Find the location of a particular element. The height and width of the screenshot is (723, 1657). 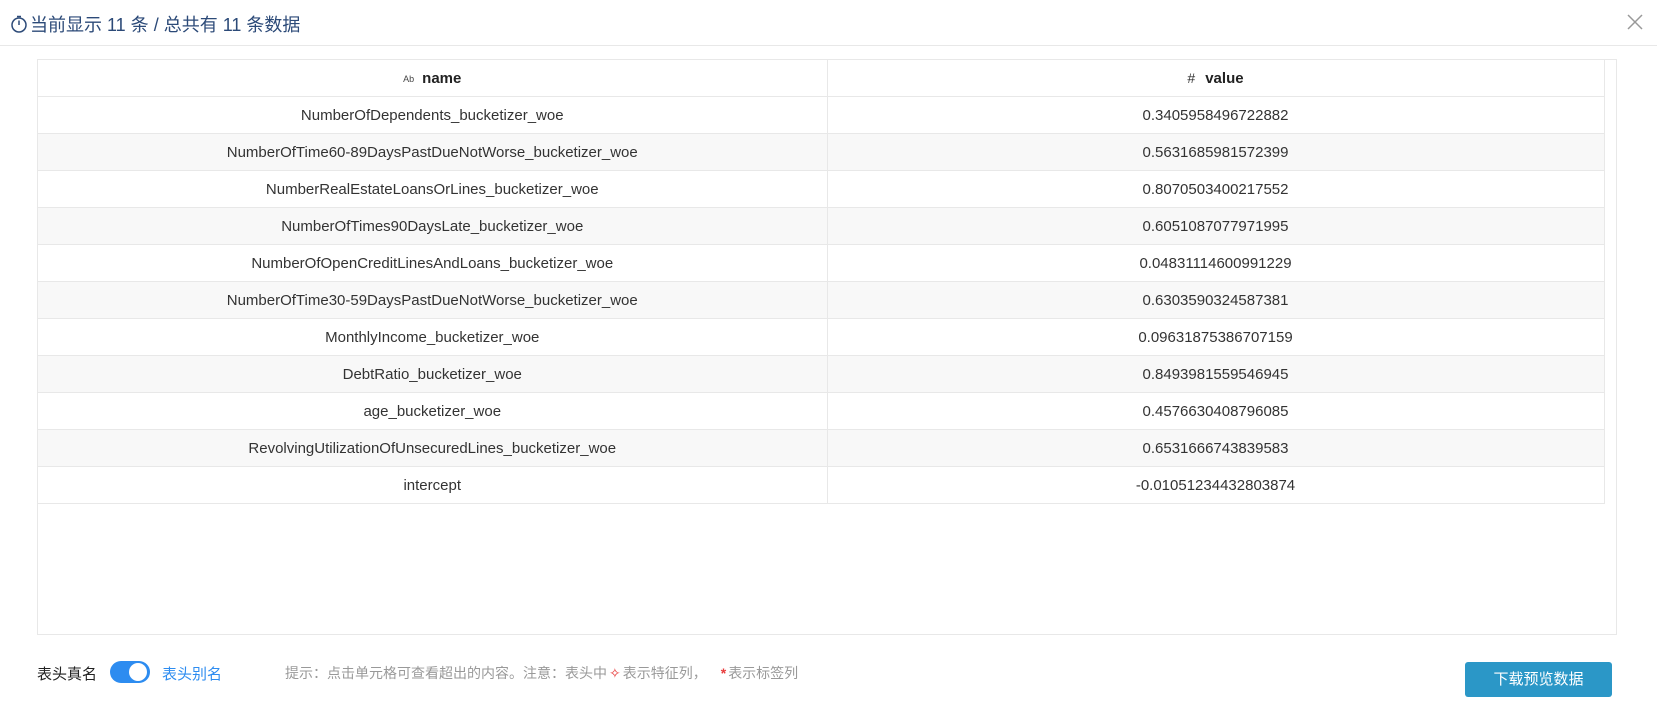

table-row: age_bucketizer_woe 0.4576630408796085 is located at coordinates (821, 411).